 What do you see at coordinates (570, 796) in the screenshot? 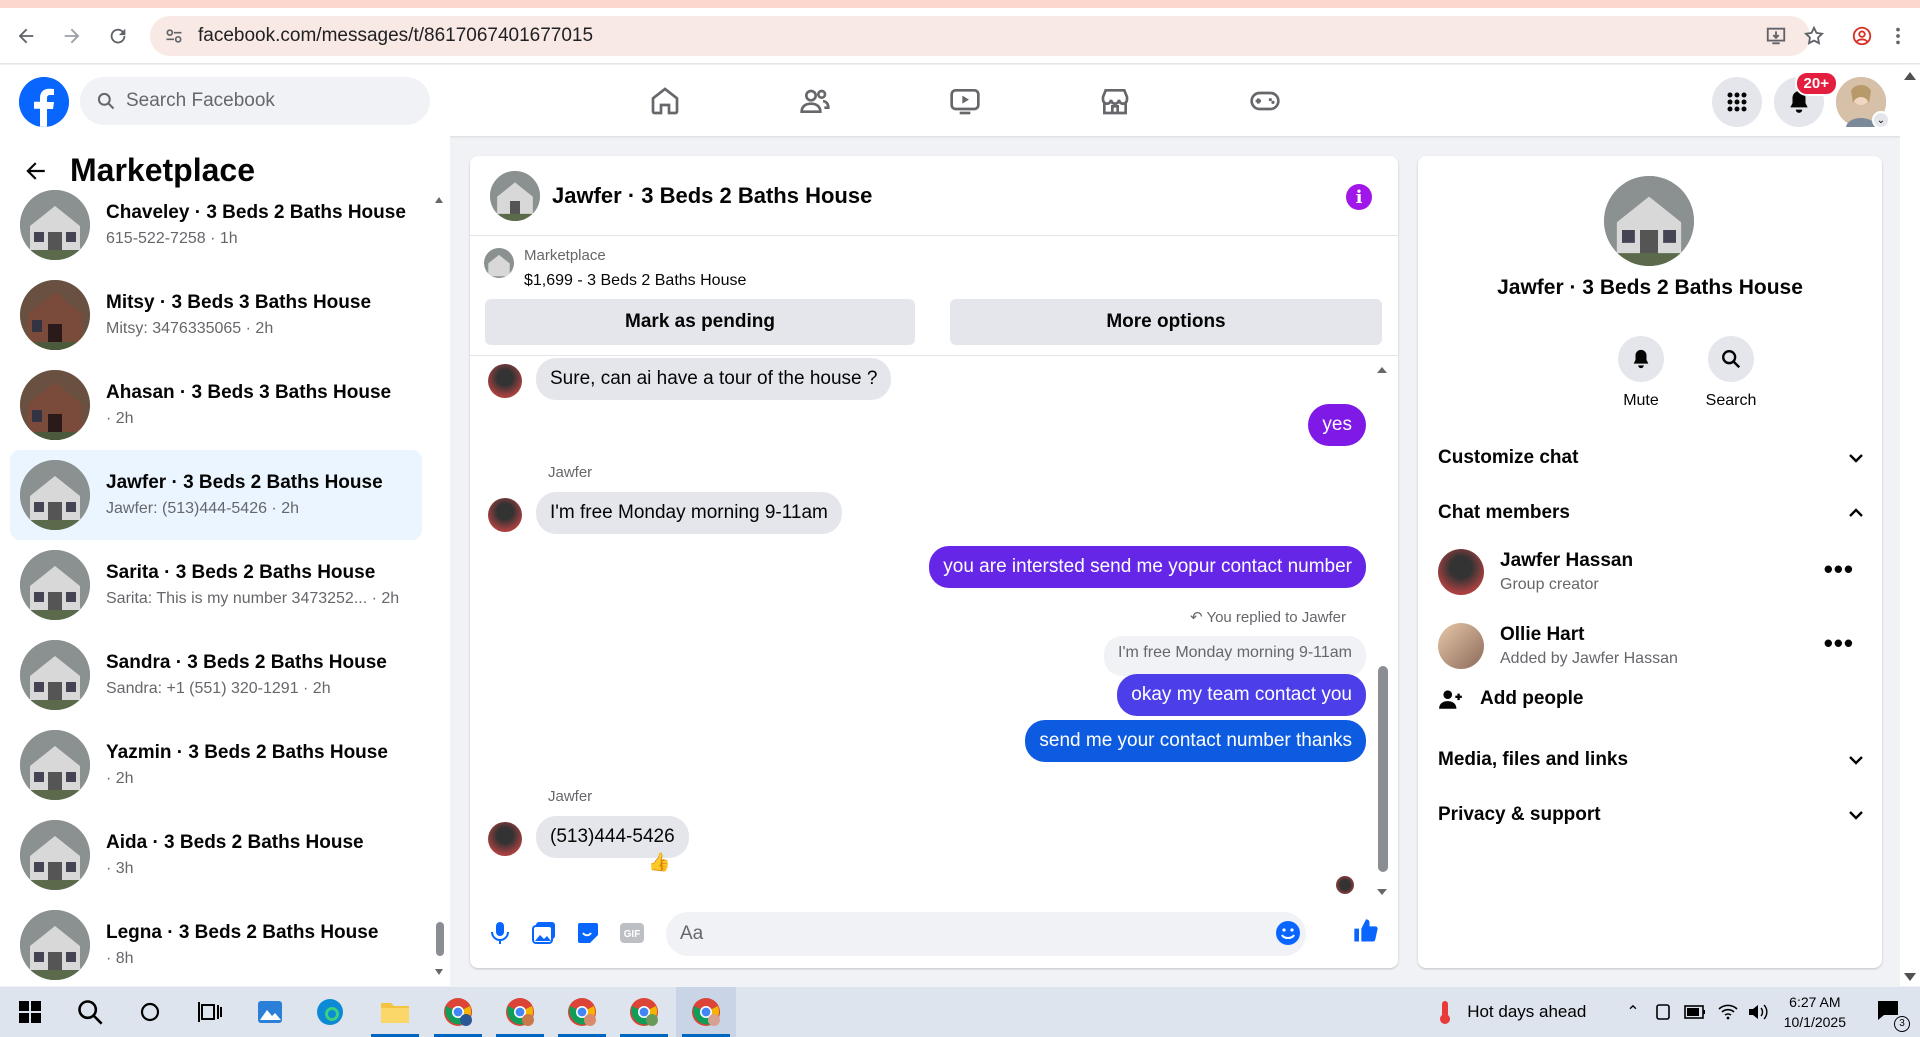
I see `sender-name: Jawfer` at bounding box center [570, 796].